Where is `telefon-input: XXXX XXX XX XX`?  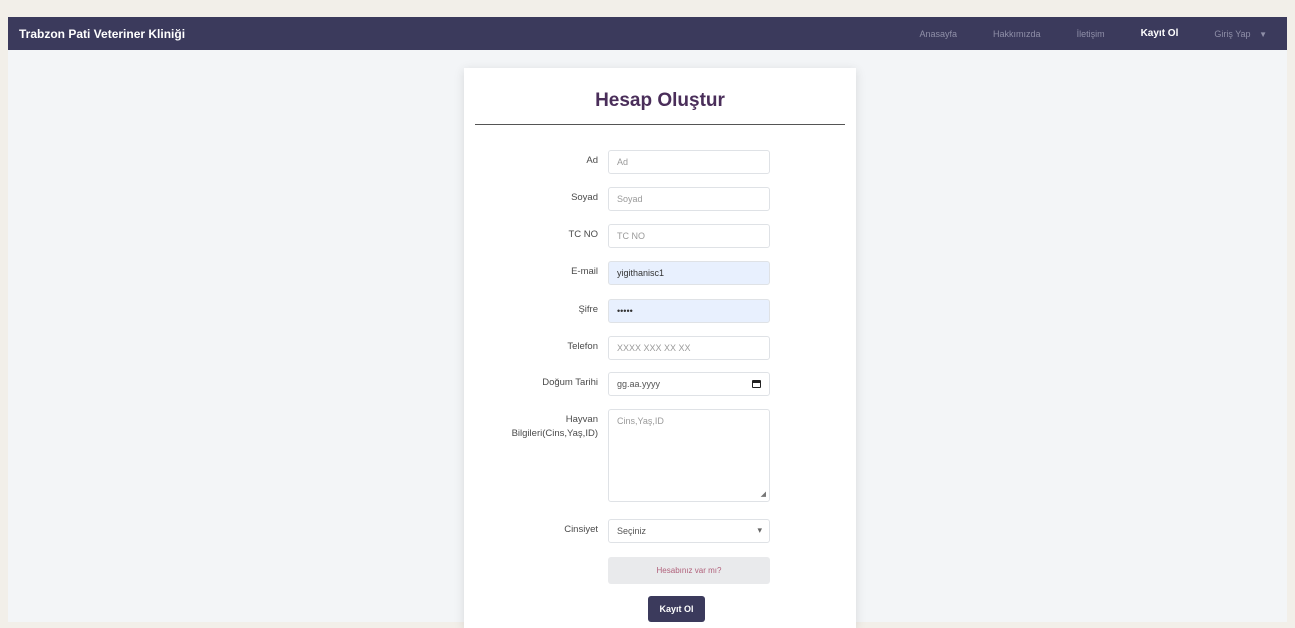
telefon-input: XXXX XXX XX XX is located at coordinates (689, 348).